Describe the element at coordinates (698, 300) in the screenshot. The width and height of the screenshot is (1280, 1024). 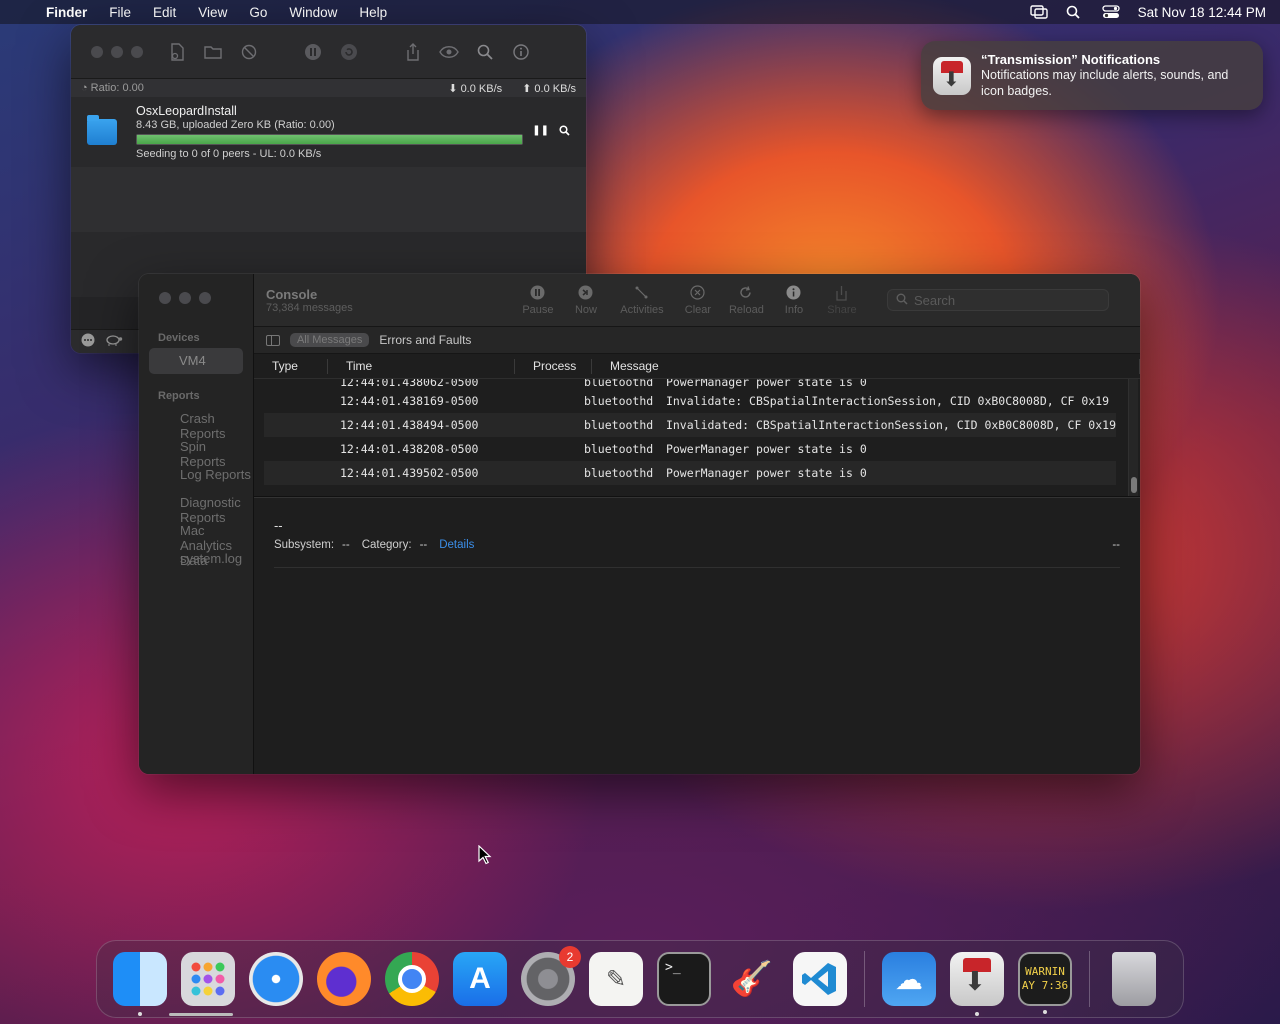
I see `clear-button: Clear` at that location.